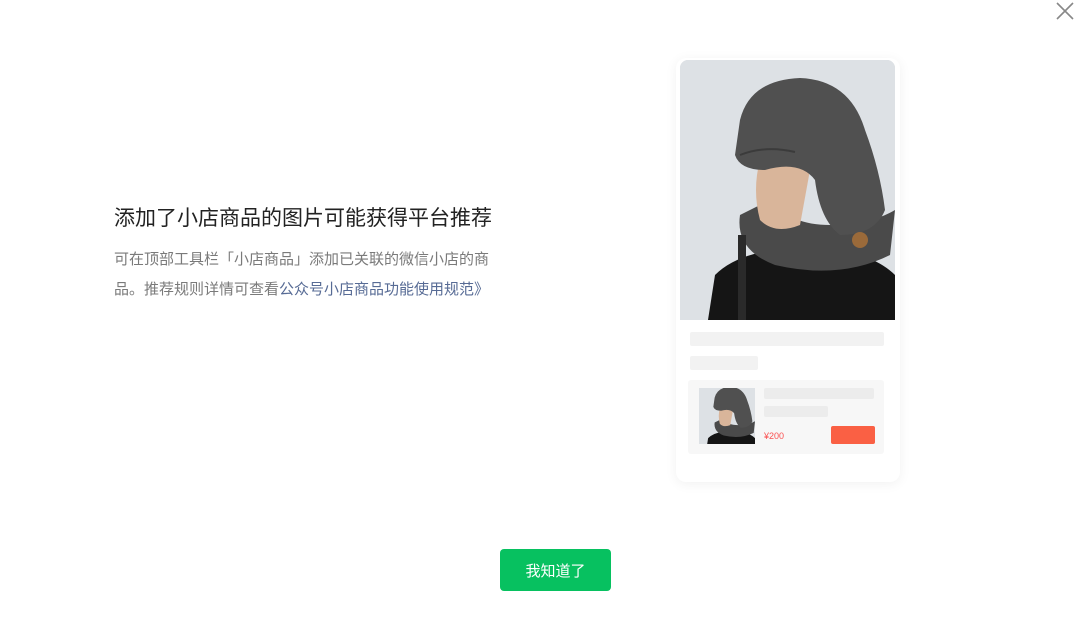  What do you see at coordinates (384, 289) in the screenshot?
I see `rules-link: 公众号小店商品功能使用规范》` at bounding box center [384, 289].